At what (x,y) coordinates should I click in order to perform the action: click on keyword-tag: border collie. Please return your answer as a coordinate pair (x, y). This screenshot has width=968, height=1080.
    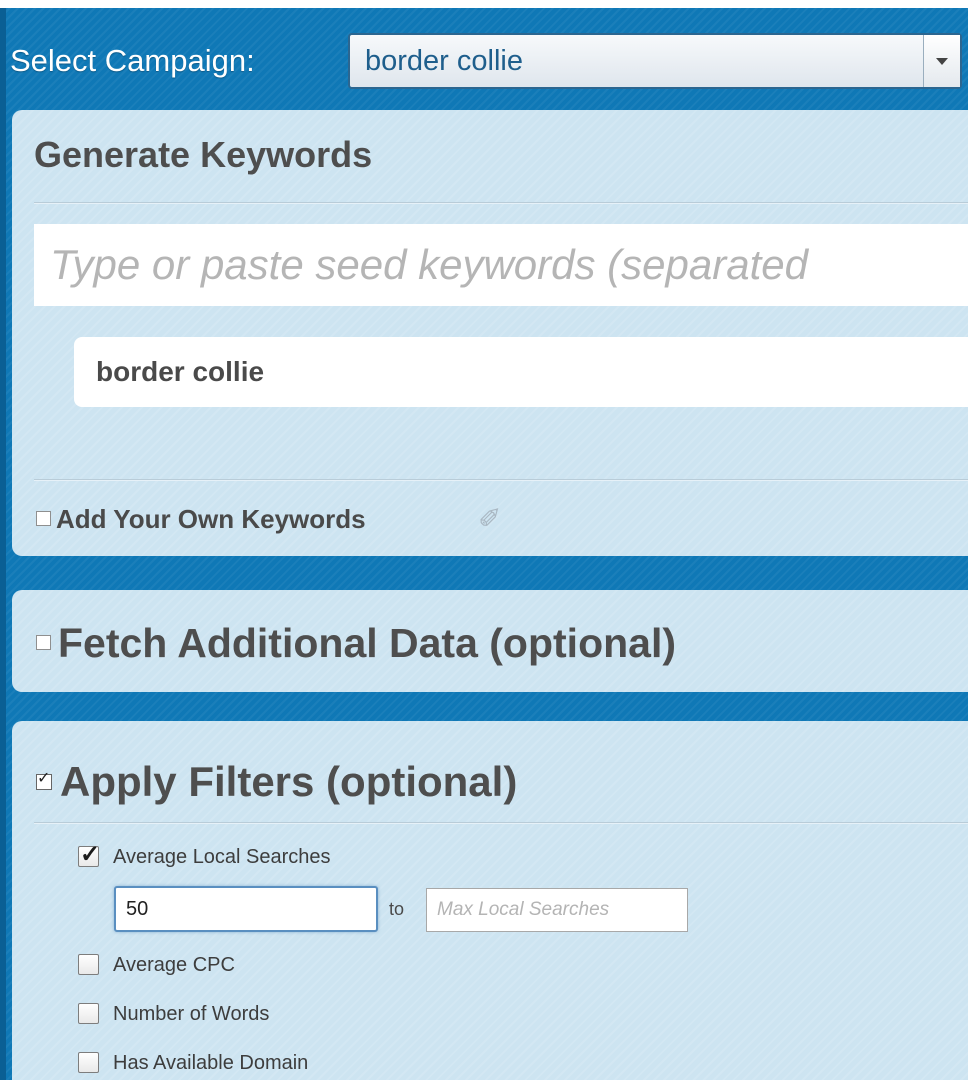
    Looking at the image, I should click on (521, 372).